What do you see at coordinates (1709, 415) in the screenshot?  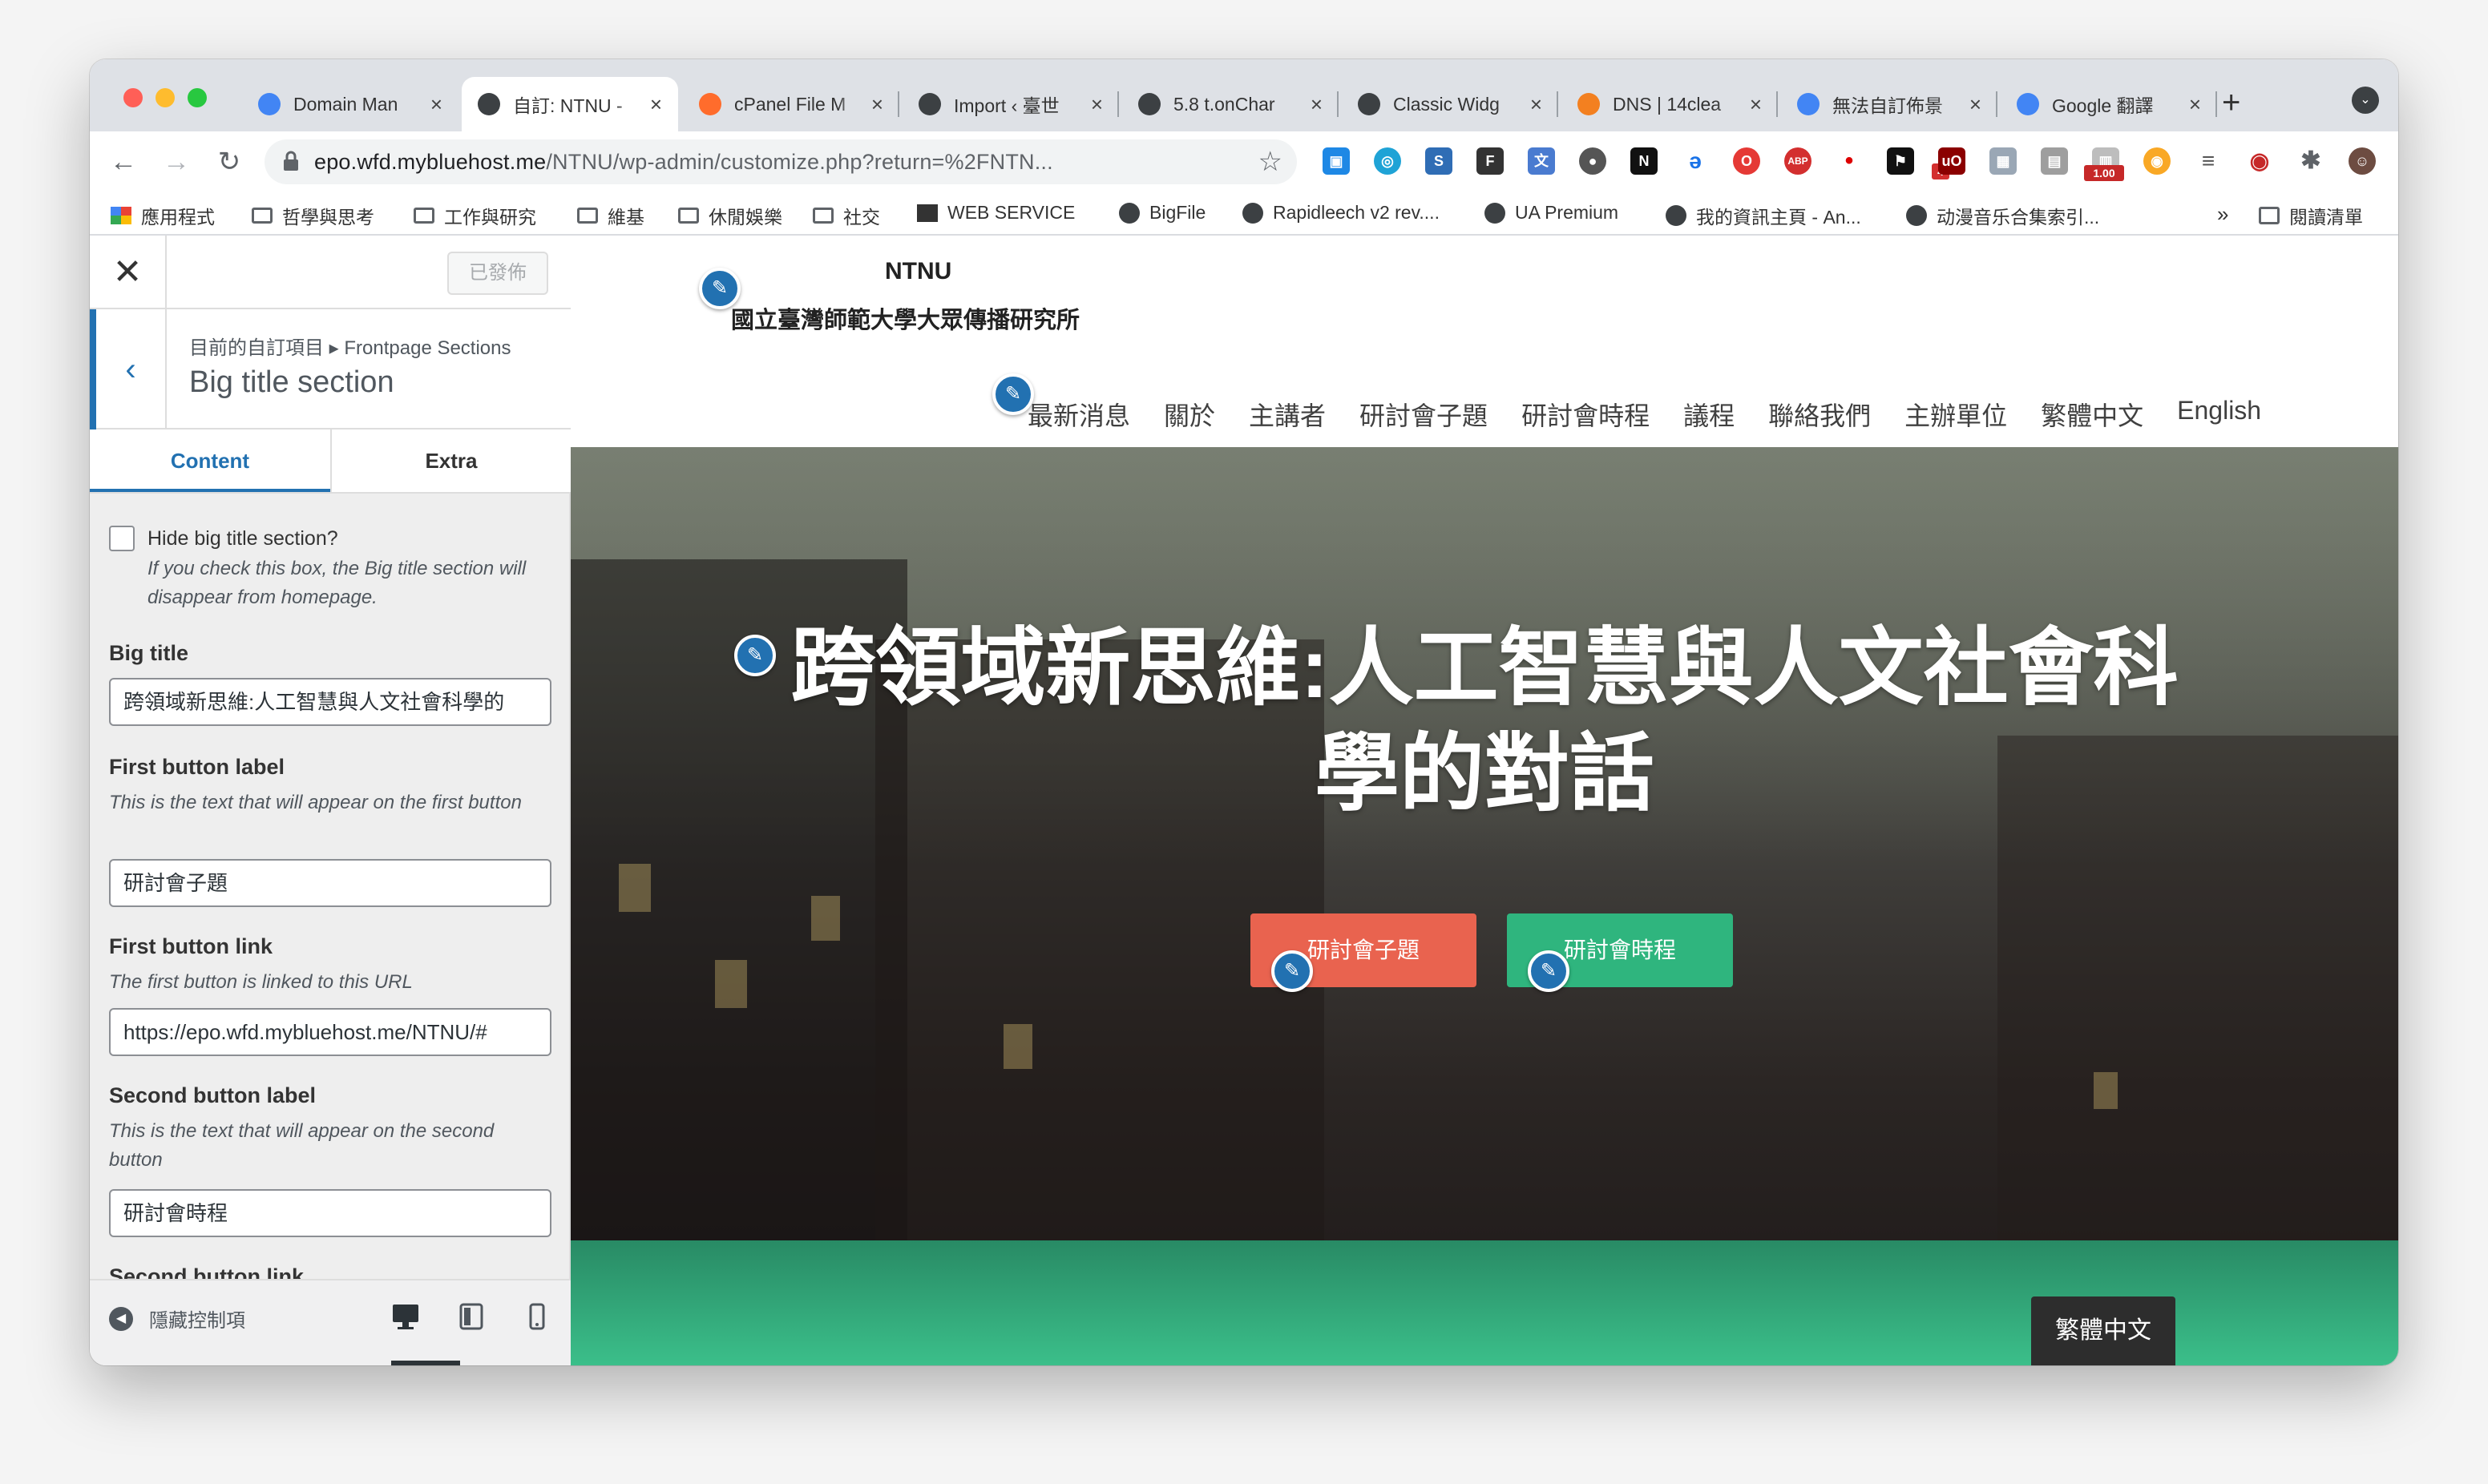 I see `menu-item: 議程` at bounding box center [1709, 415].